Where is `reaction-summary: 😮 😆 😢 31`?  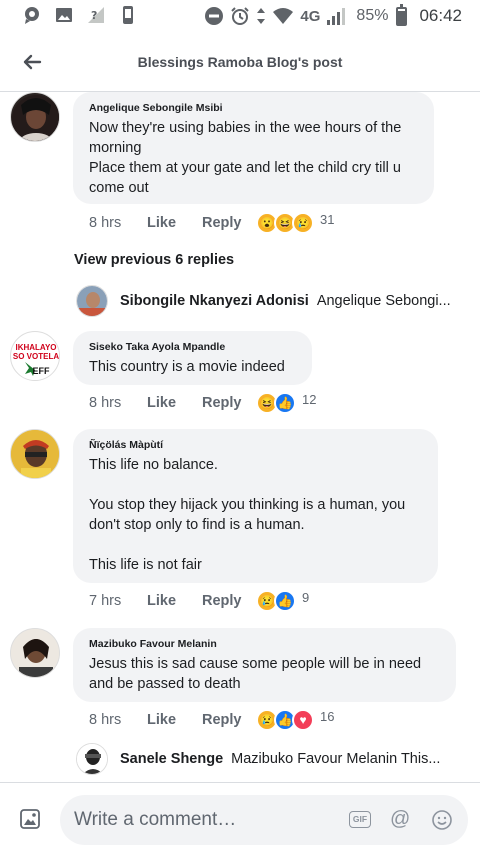
reaction-summary: 😮 😆 😢 31 is located at coordinates (295, 223).